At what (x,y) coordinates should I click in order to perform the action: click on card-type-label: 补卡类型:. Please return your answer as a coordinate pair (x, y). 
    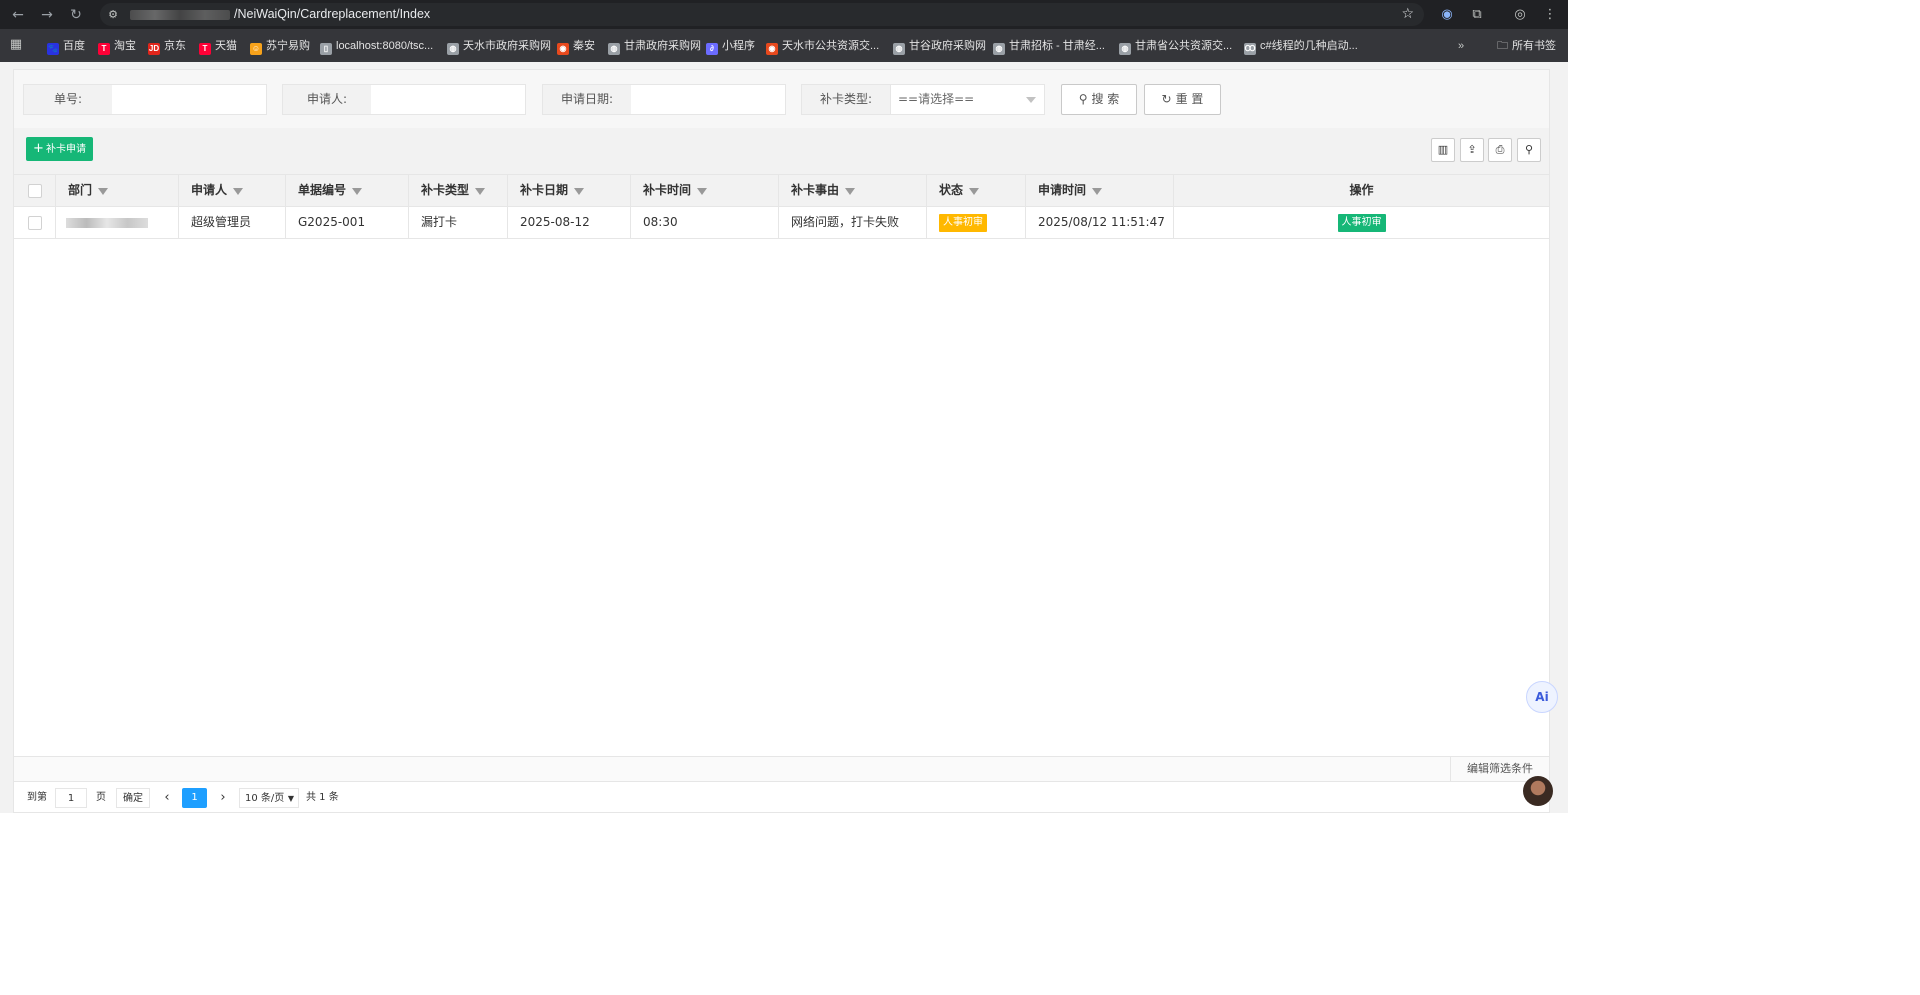
    Looking at the image, I should click on (846, 99).